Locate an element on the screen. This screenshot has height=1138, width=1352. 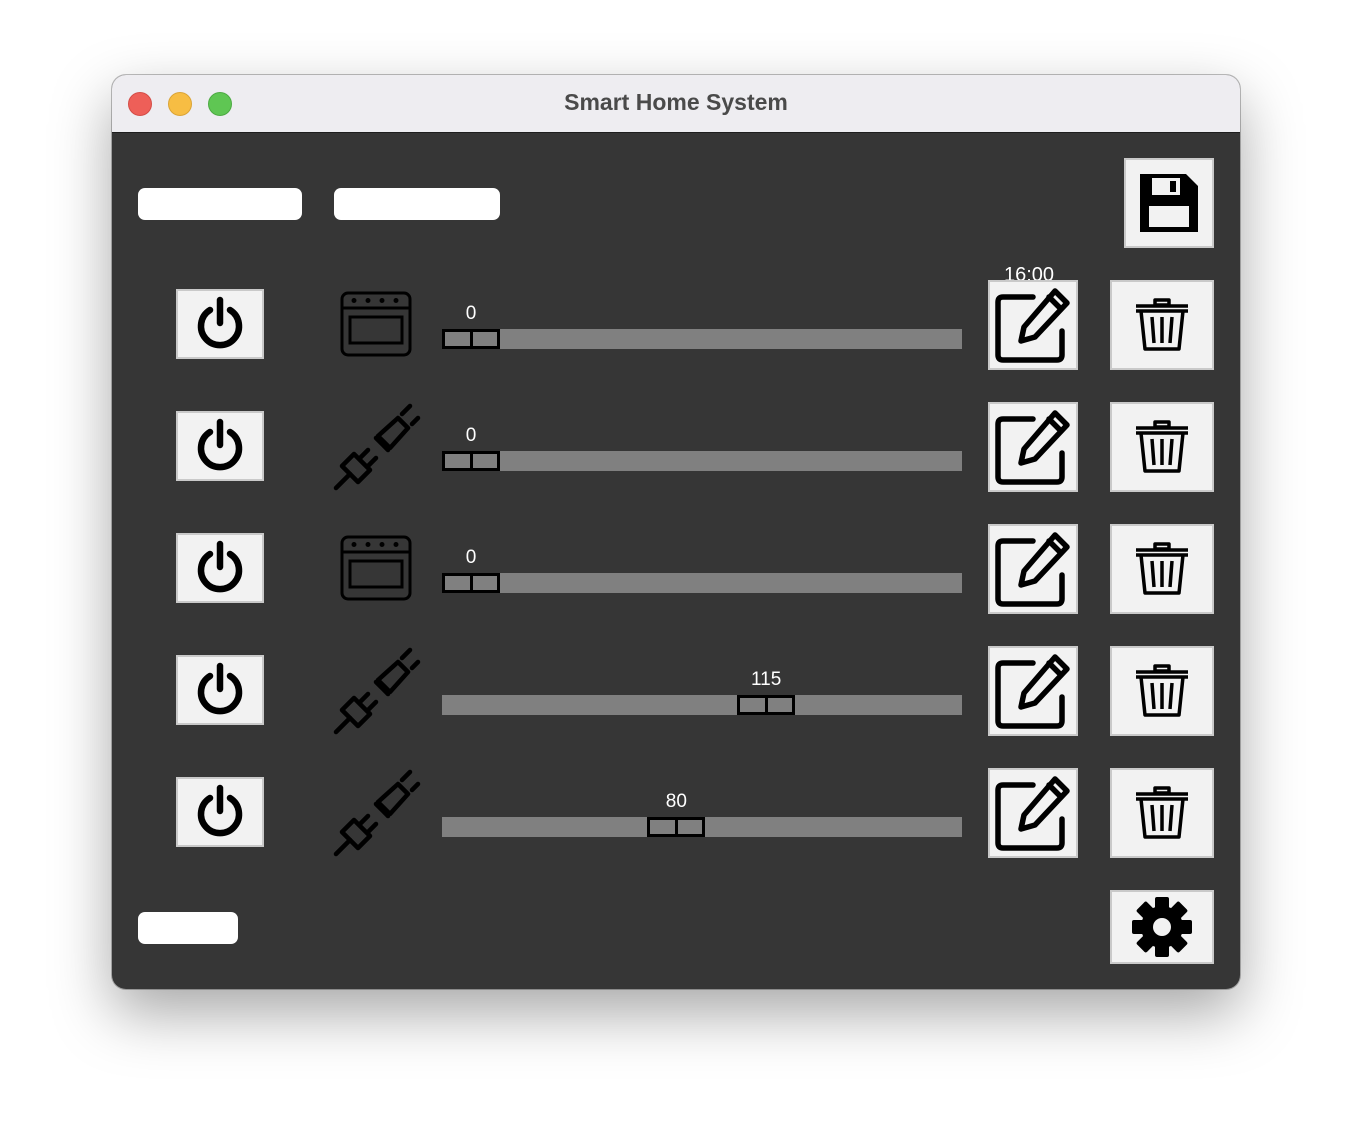
gear-icon is located at coordinates (1162, 927).